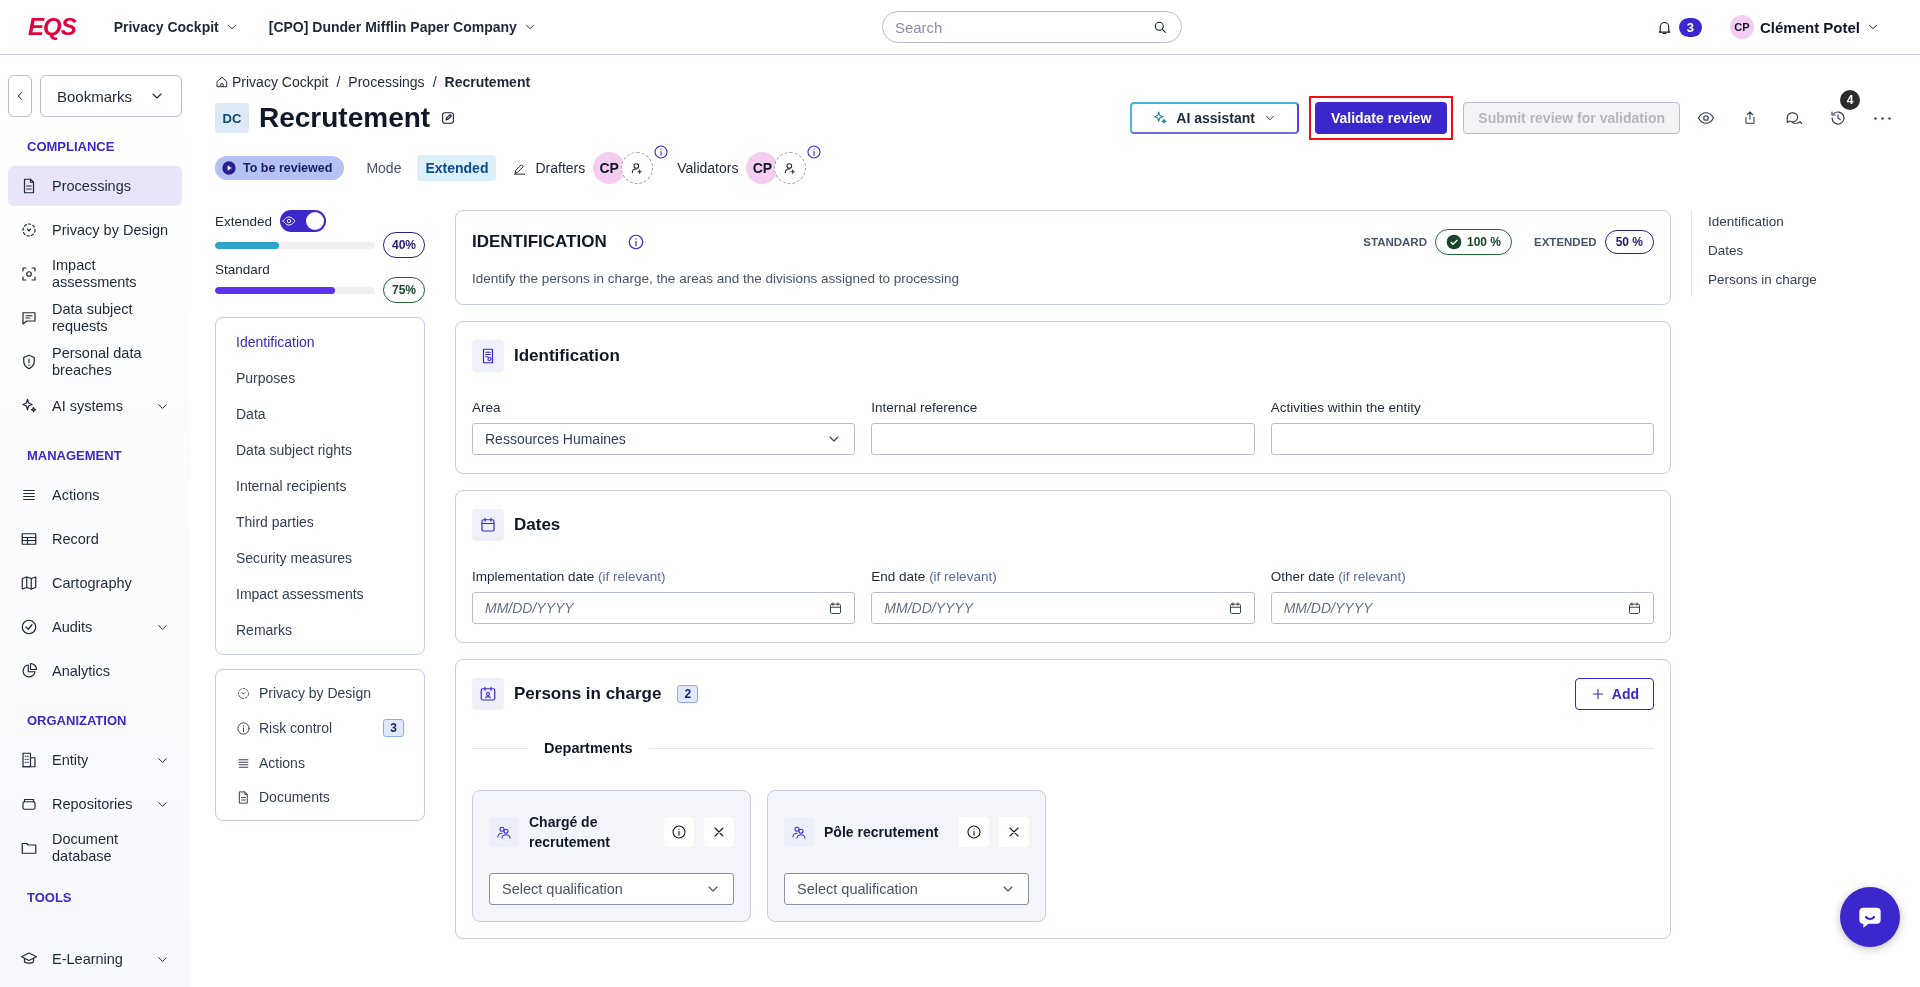 This screenshot has height=987, width=1920. Describe the element at coordinates (1870, 917) in the screenshot. I see `help-chat-button` at that location.